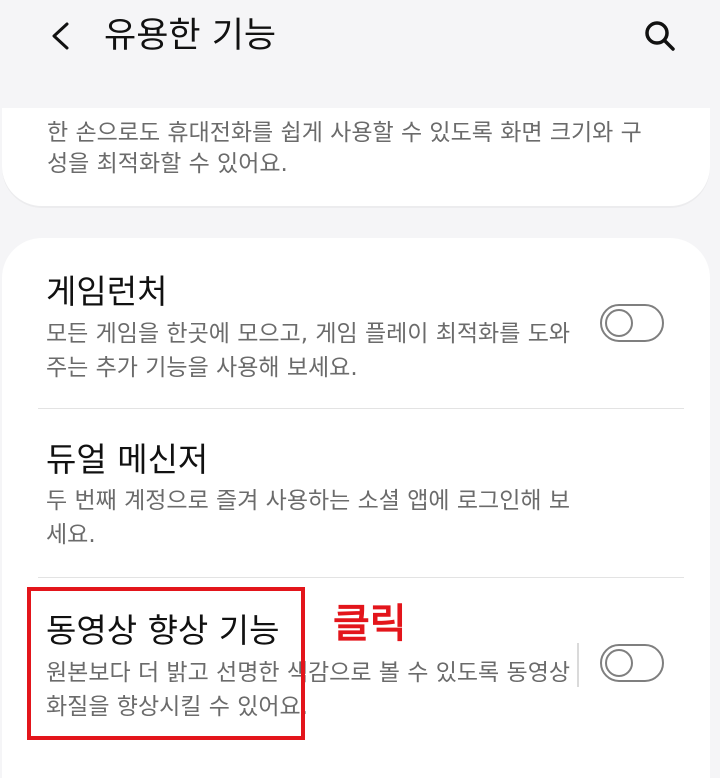 The height and width of the screenshot is (778, 720). What do you see at coordinates (190, 36) in the screenshot?
I see `page-title: 유용한 기능` at bounding box center [190, 36].